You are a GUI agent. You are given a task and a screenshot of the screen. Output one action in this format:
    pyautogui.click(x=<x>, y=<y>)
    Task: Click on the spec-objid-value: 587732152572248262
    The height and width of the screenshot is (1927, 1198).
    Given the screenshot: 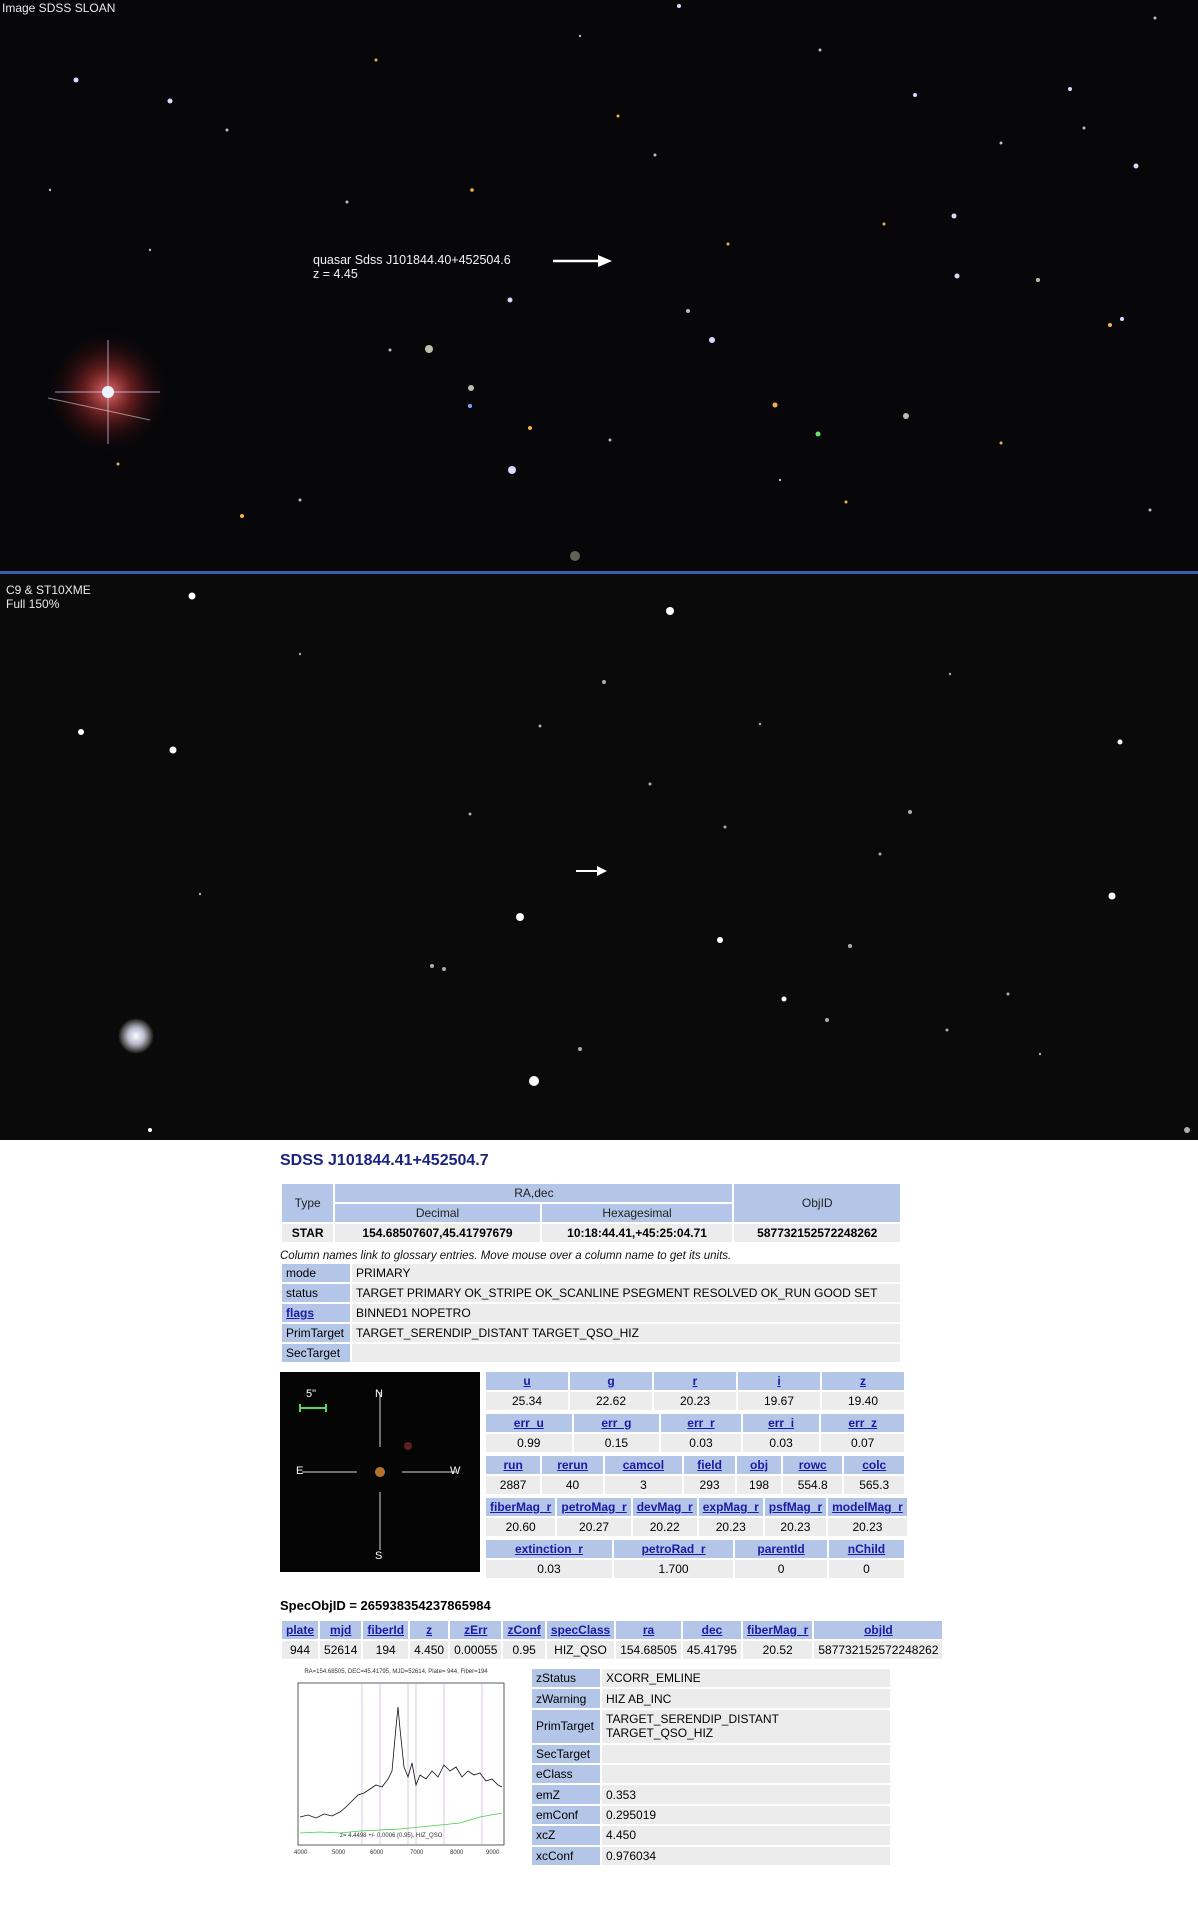 What is the action you would take?
    pyautogui.click(x=878, y=1650)
    